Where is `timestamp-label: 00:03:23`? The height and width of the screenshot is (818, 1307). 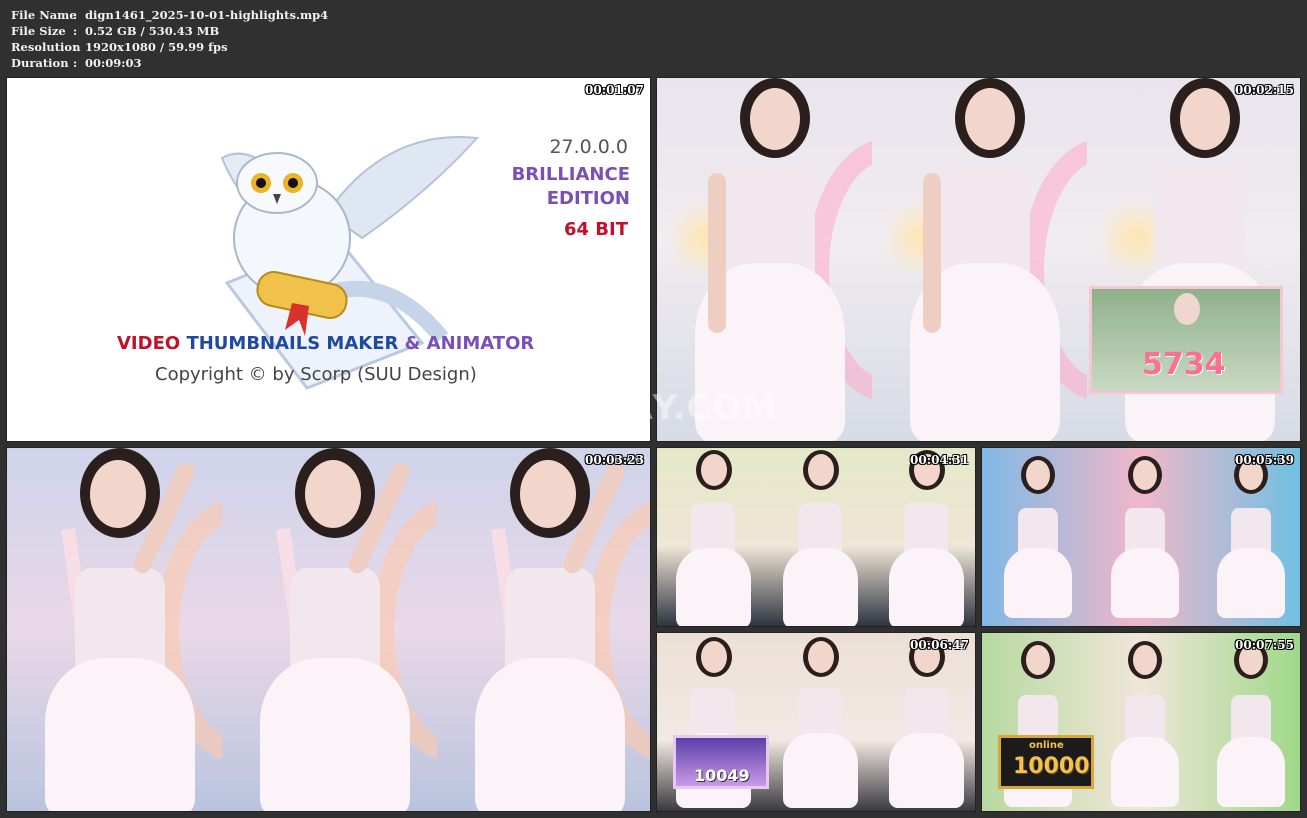 timestamp-label: 00:03:23 is located at coordinates (614, 460).